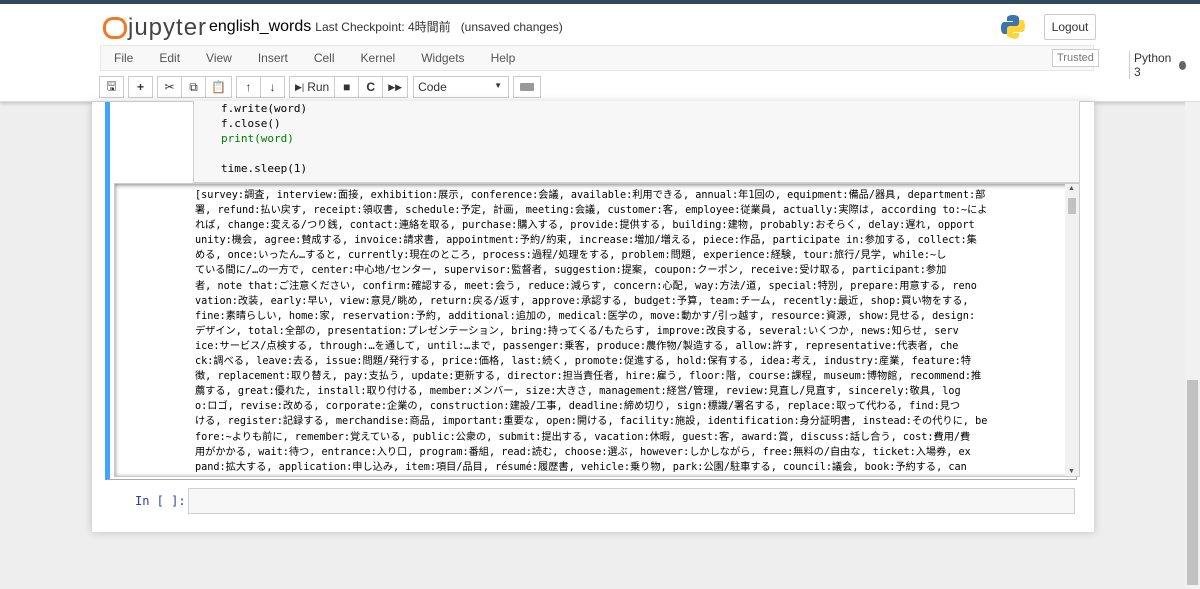 The image size is (1200, 589). Describe the element at coordinates (631, 501) in the screenshot. I see `code-editor-empty` at that location.